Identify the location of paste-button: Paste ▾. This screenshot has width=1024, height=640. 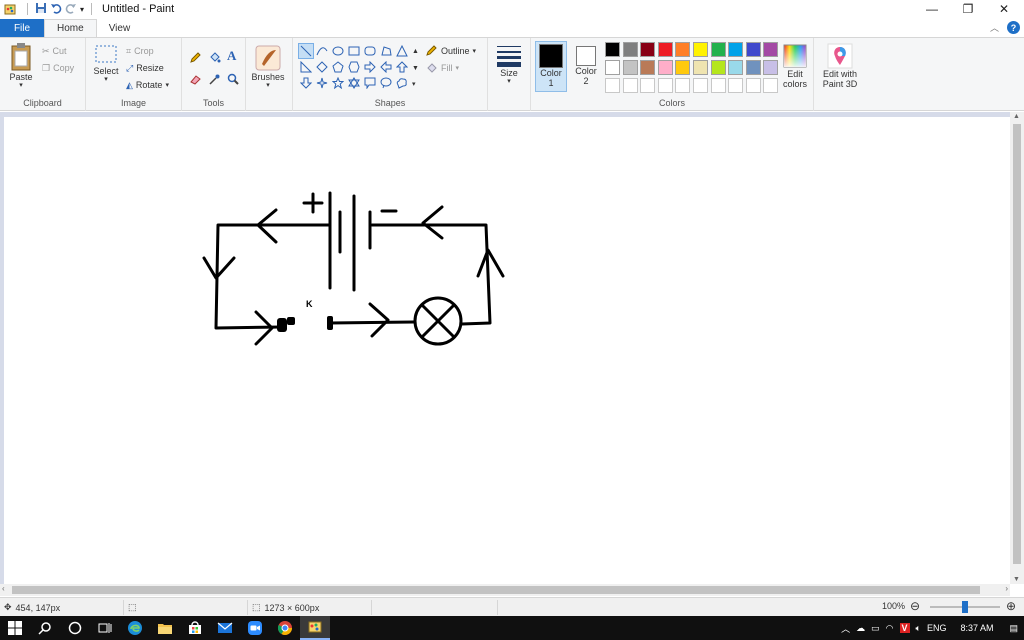
(21, 66).